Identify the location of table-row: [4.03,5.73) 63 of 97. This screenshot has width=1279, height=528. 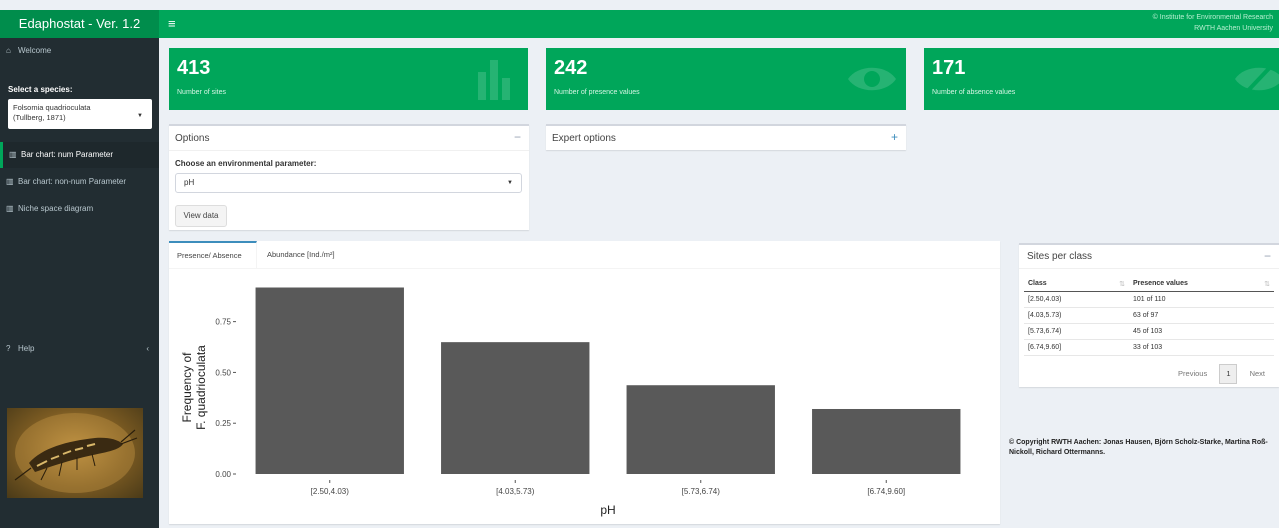
(1149, 315).